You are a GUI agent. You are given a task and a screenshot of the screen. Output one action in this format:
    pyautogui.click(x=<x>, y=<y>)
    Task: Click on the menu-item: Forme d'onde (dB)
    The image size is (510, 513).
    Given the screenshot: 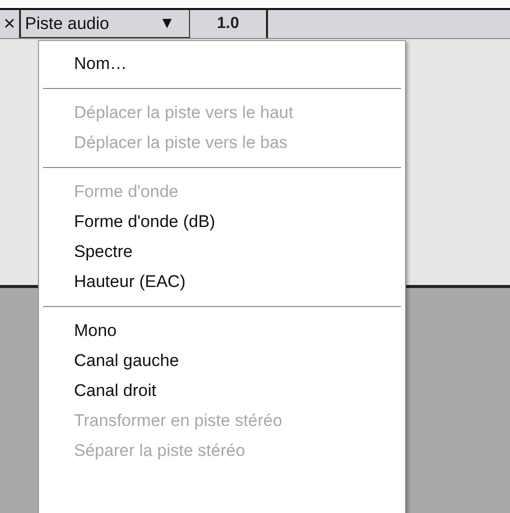 What is the action you would take?
    pyautogui.click(x=222, y=222)
    